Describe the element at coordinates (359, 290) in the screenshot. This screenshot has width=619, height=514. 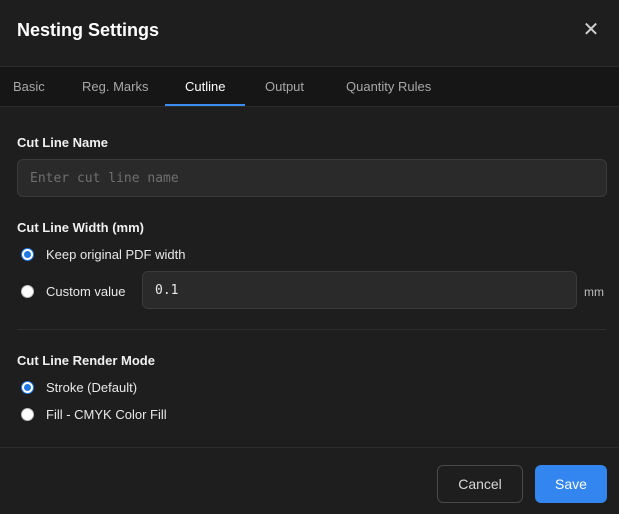
I see `custom-width-input` at that location.